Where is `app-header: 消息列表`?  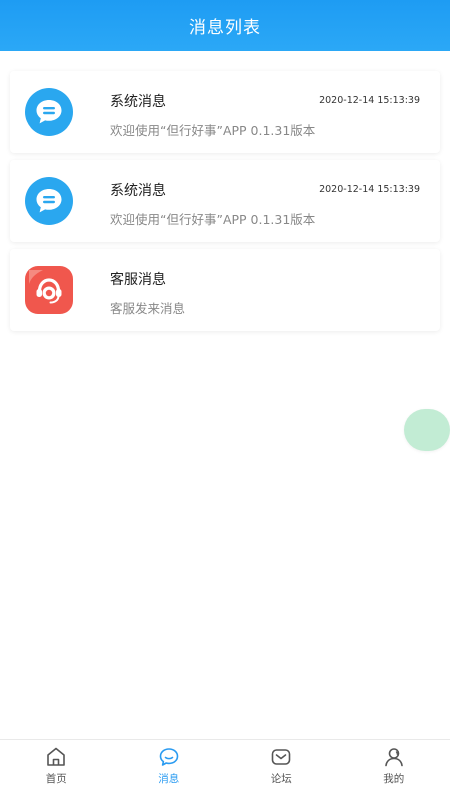 app-header: 消息列表 is located at coordinates (225, 25).